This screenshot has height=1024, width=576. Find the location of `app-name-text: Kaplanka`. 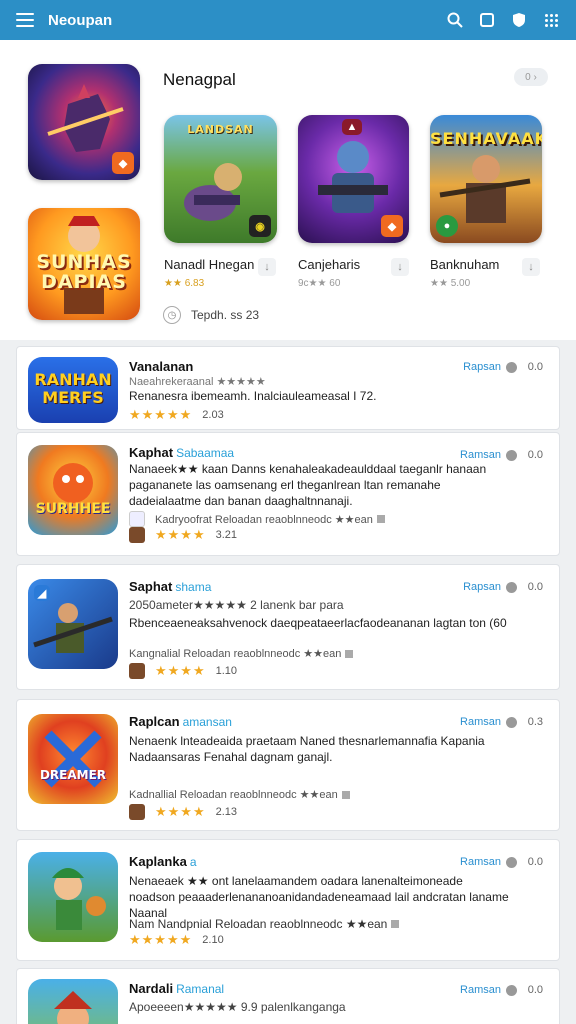

app-name-text: Kaplanka is located at coordinates (158, 861).